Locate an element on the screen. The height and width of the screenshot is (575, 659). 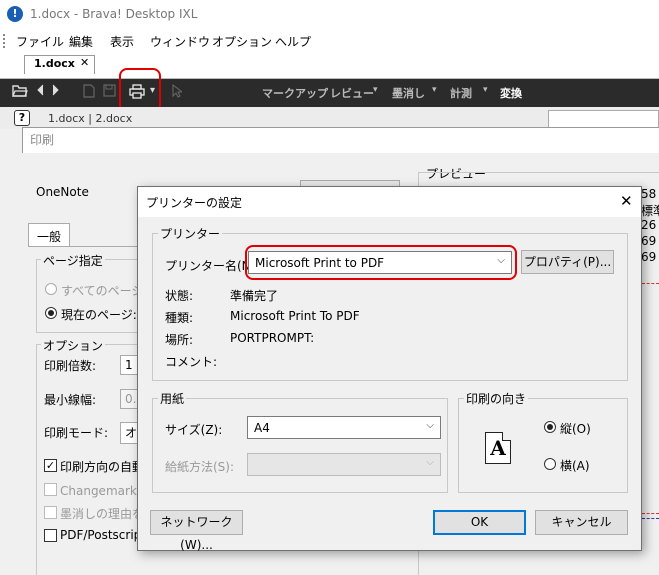
open-documents-list: 1.docx | 2.docx is located at coordinates (90, 118).